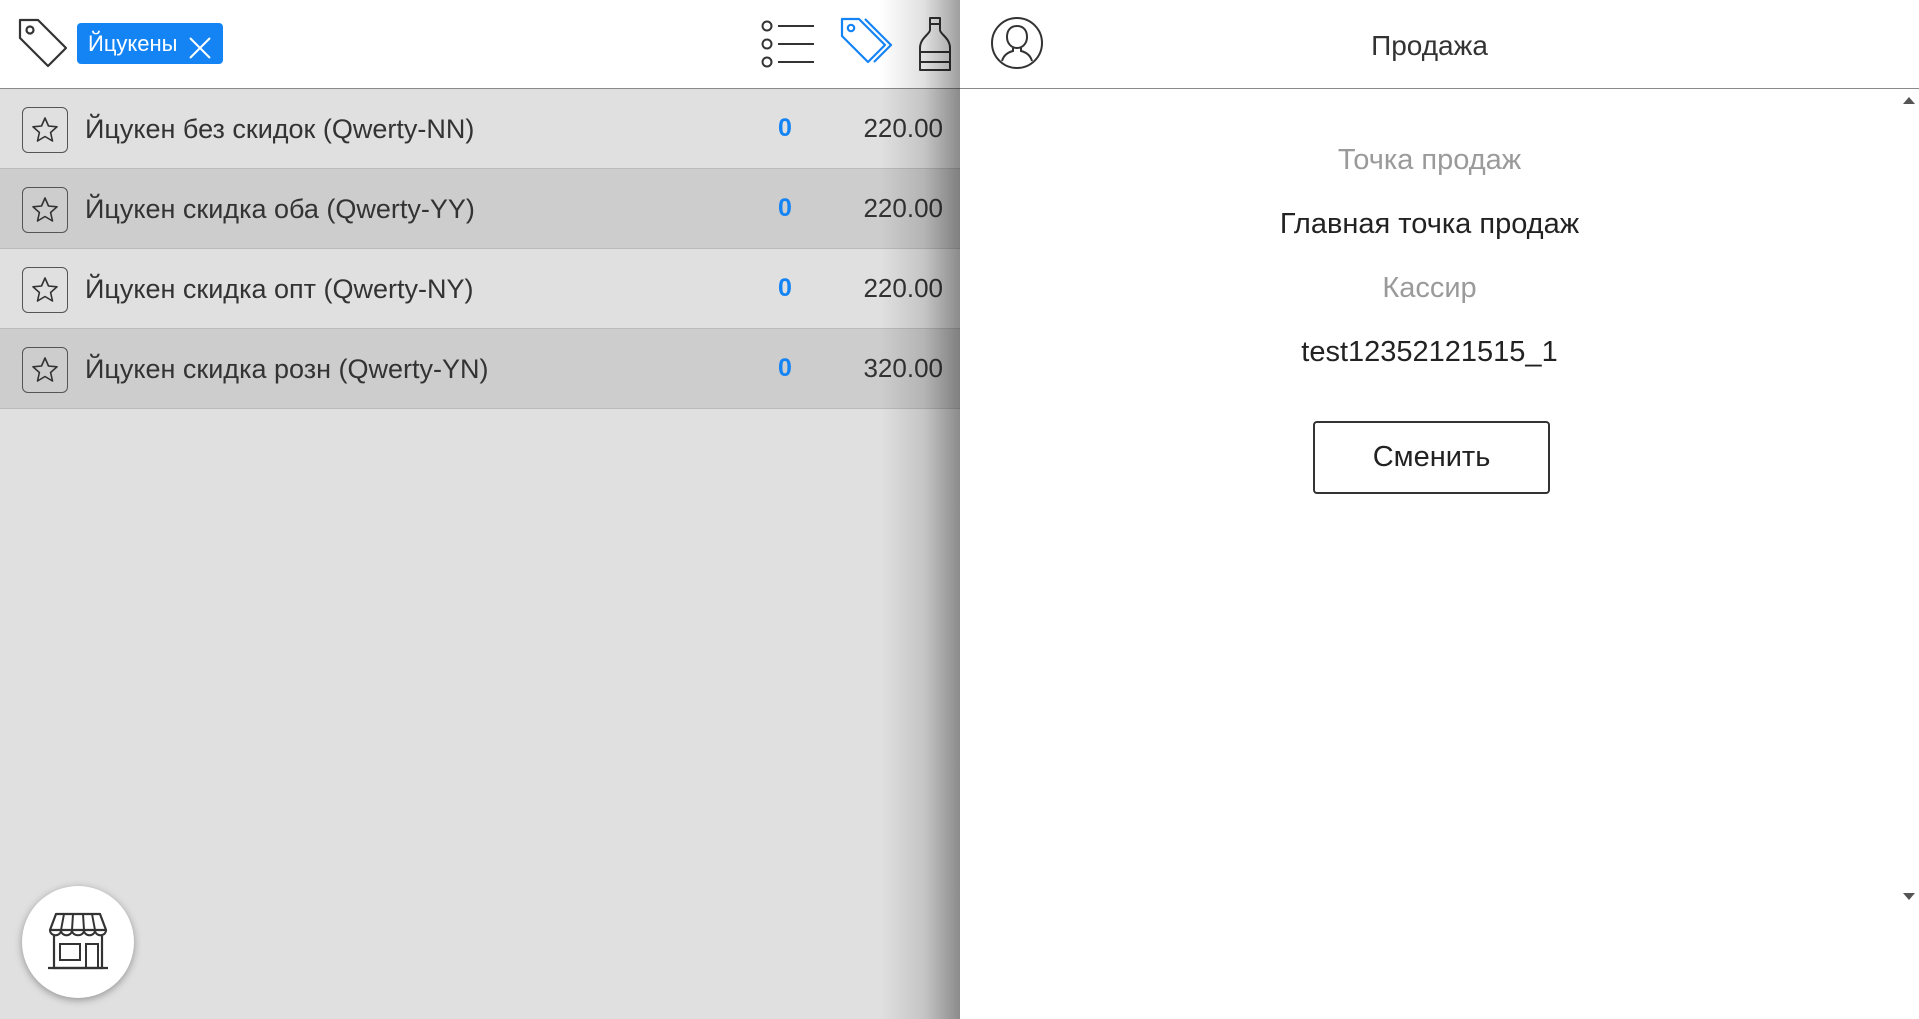  What do you see at coordinates (480, 289) in the screenshot?
I see `table-row: Йцукен скидка опт (Qwerty-NY) 0 220.00` at bounding box center [480, 289].